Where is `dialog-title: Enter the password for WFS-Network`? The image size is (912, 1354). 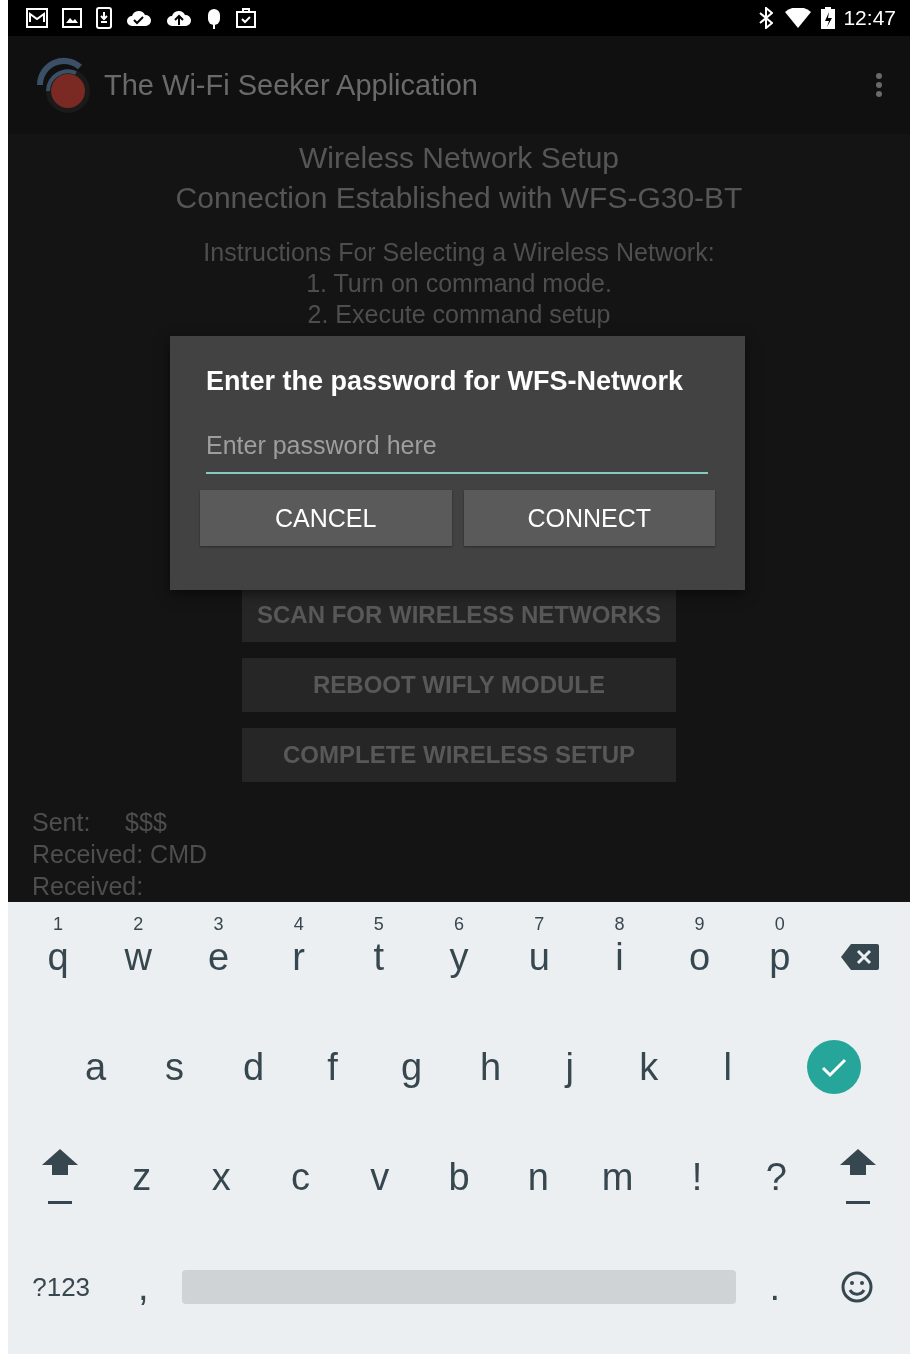 dialog-title: Enter the password for WFS-Network is located at coordinates (445, 381).